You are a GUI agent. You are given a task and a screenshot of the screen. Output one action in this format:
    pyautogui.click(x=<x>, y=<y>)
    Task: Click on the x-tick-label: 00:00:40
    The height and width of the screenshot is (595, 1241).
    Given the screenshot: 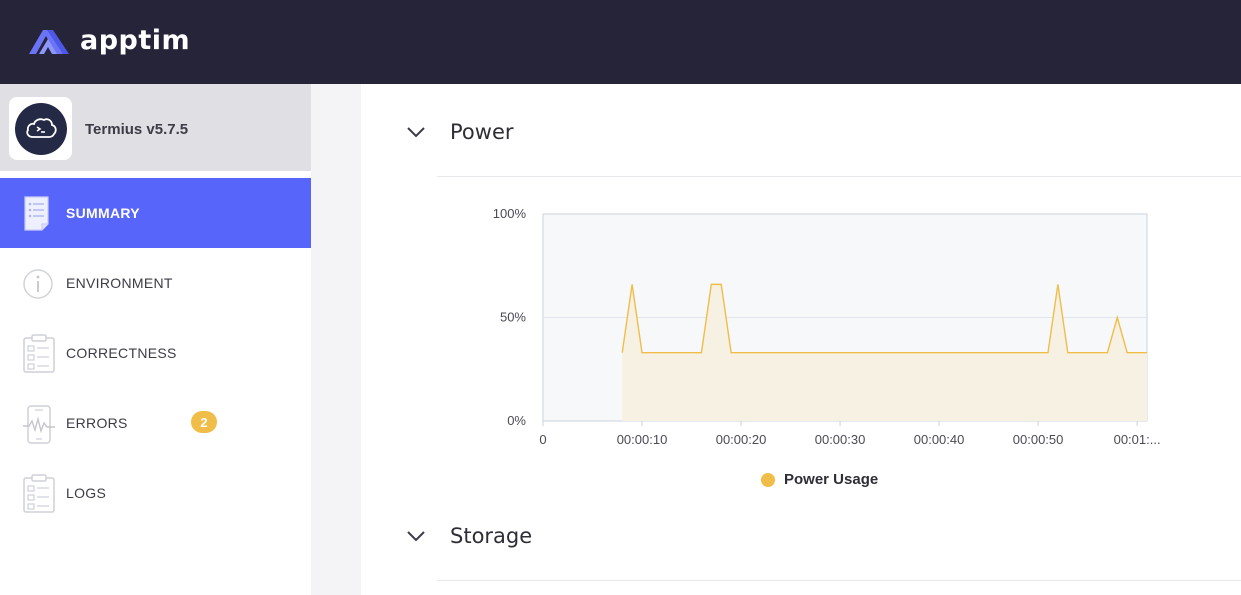 What is the action you would take?
    pyautogui.click(x=939, y=439)
    